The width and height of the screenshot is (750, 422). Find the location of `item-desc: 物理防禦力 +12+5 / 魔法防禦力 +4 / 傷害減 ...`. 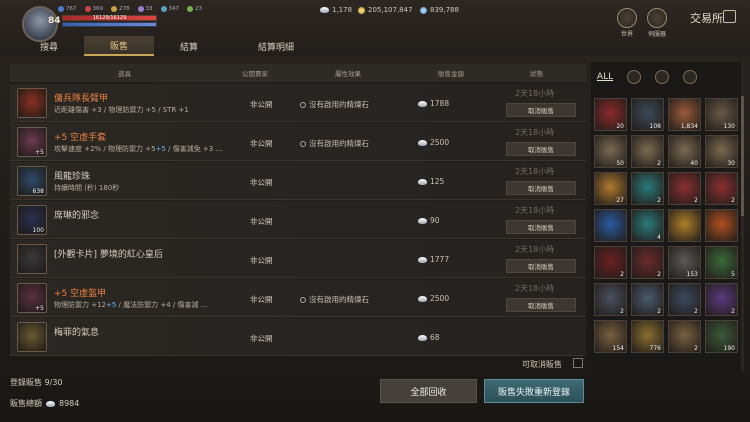

item-desc: 物理防禦力 +12+5 / 魔法防禦力 +4 / 傷害減 ... is located at coordinates (131, 305).